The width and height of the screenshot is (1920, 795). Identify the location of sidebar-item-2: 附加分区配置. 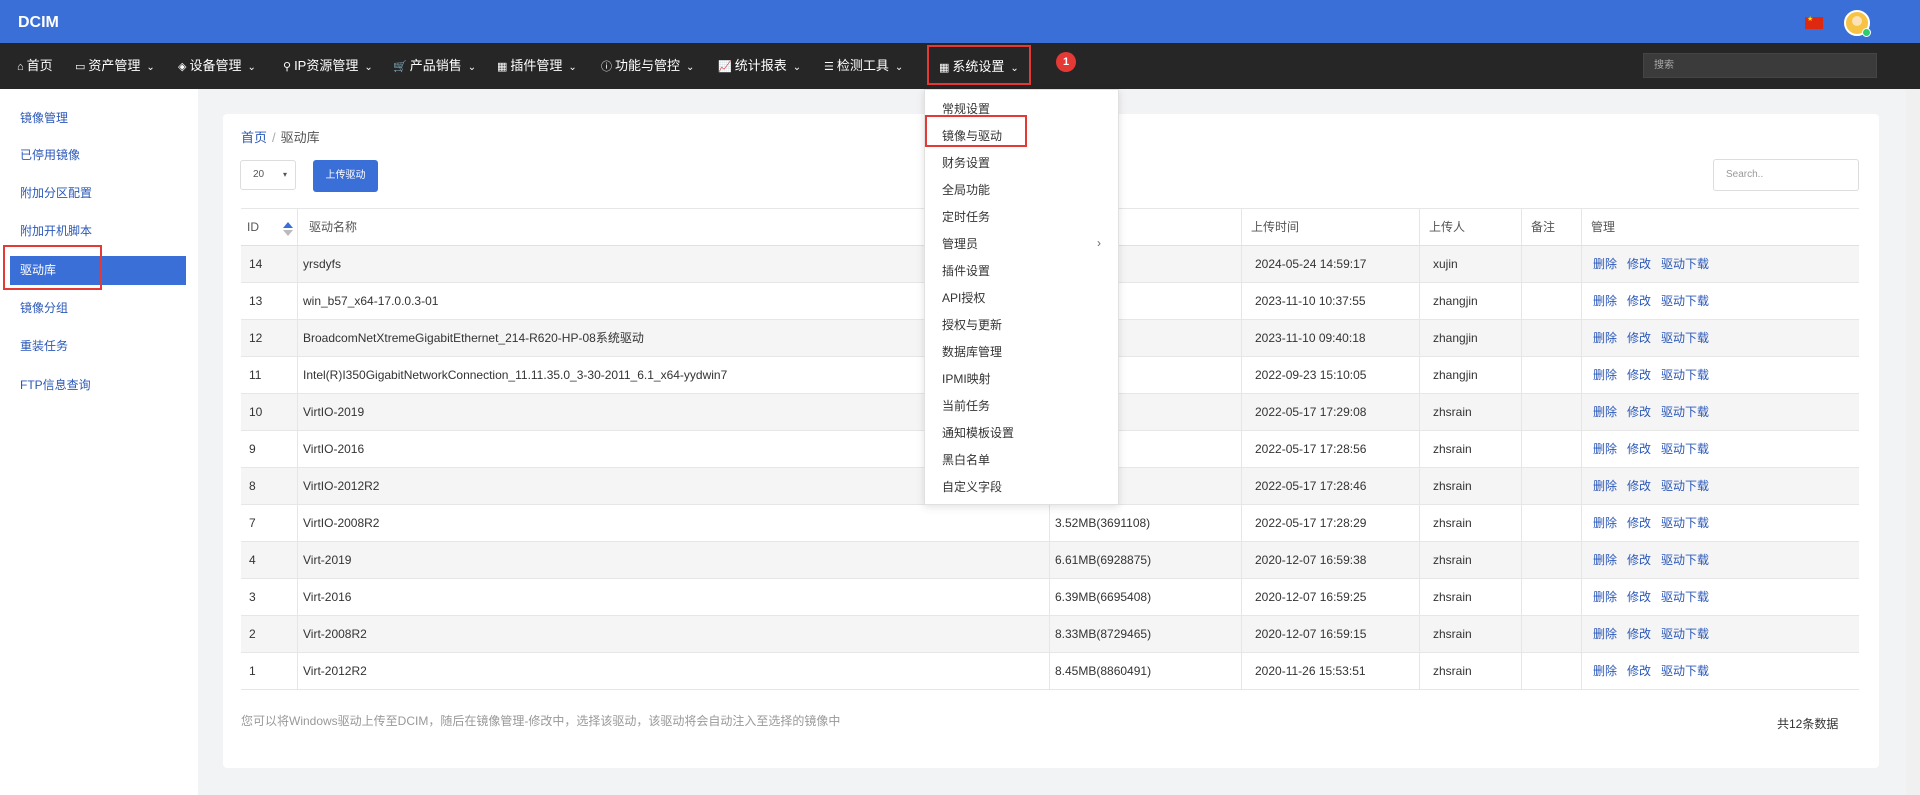
(98, 193).